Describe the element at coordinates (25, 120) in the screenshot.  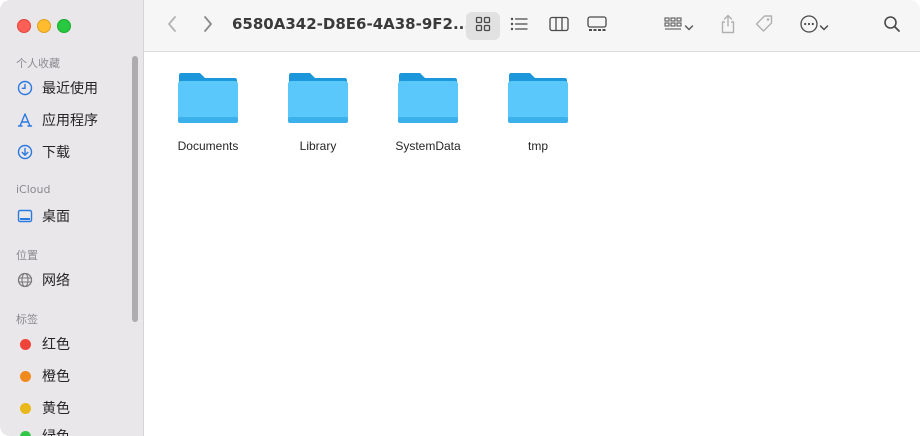
I see `apps-icon` at that location.